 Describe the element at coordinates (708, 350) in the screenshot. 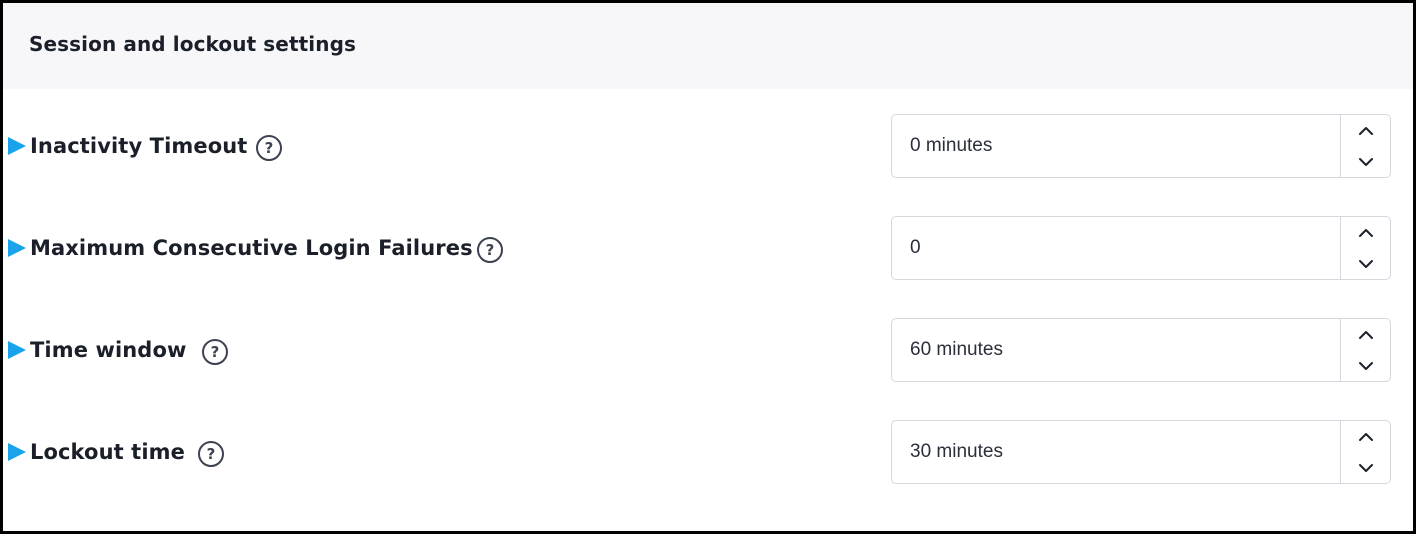

I see `setting-row-time-window: Time window ?` at that location.